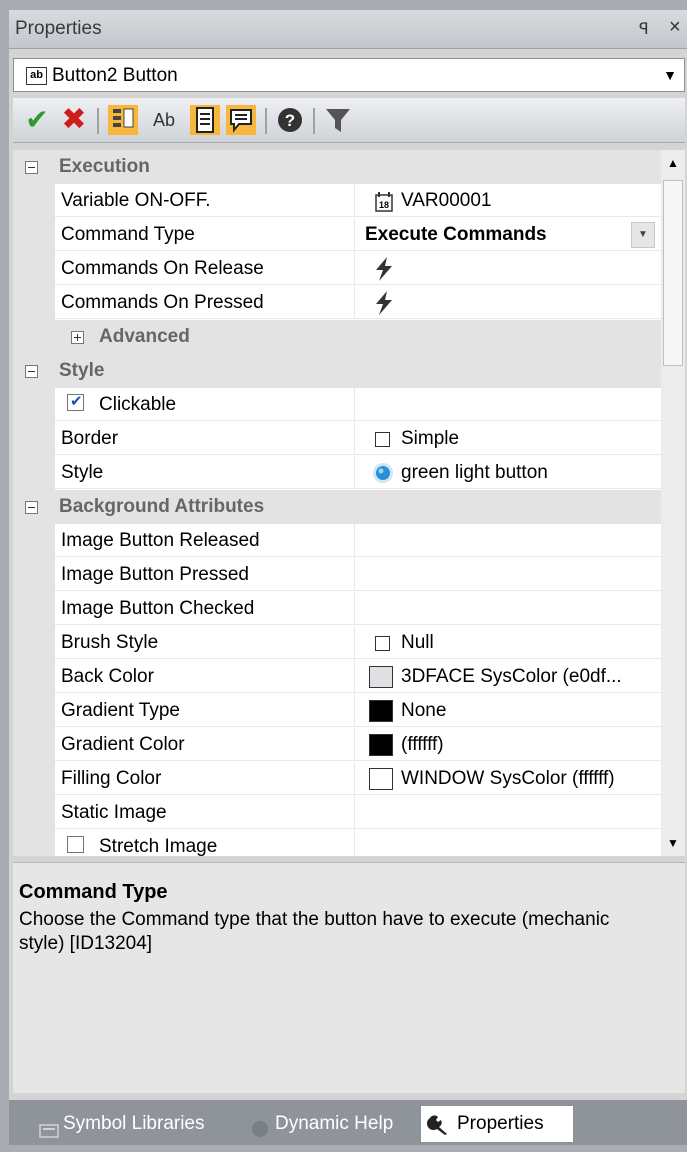  I want to click on property-label: Commands On Release, so click(162, 268).